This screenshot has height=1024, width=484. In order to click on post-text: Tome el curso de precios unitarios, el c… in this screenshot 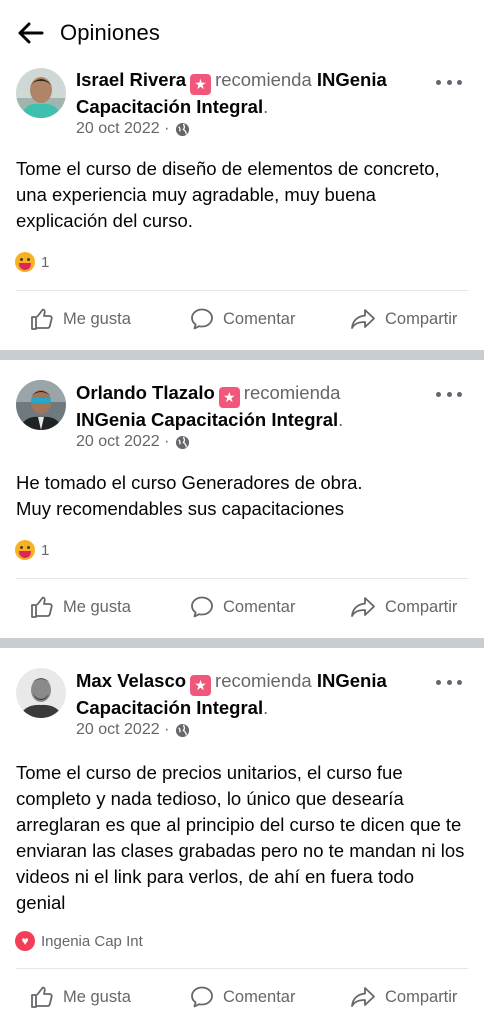, I will do `click(240, 837)`.